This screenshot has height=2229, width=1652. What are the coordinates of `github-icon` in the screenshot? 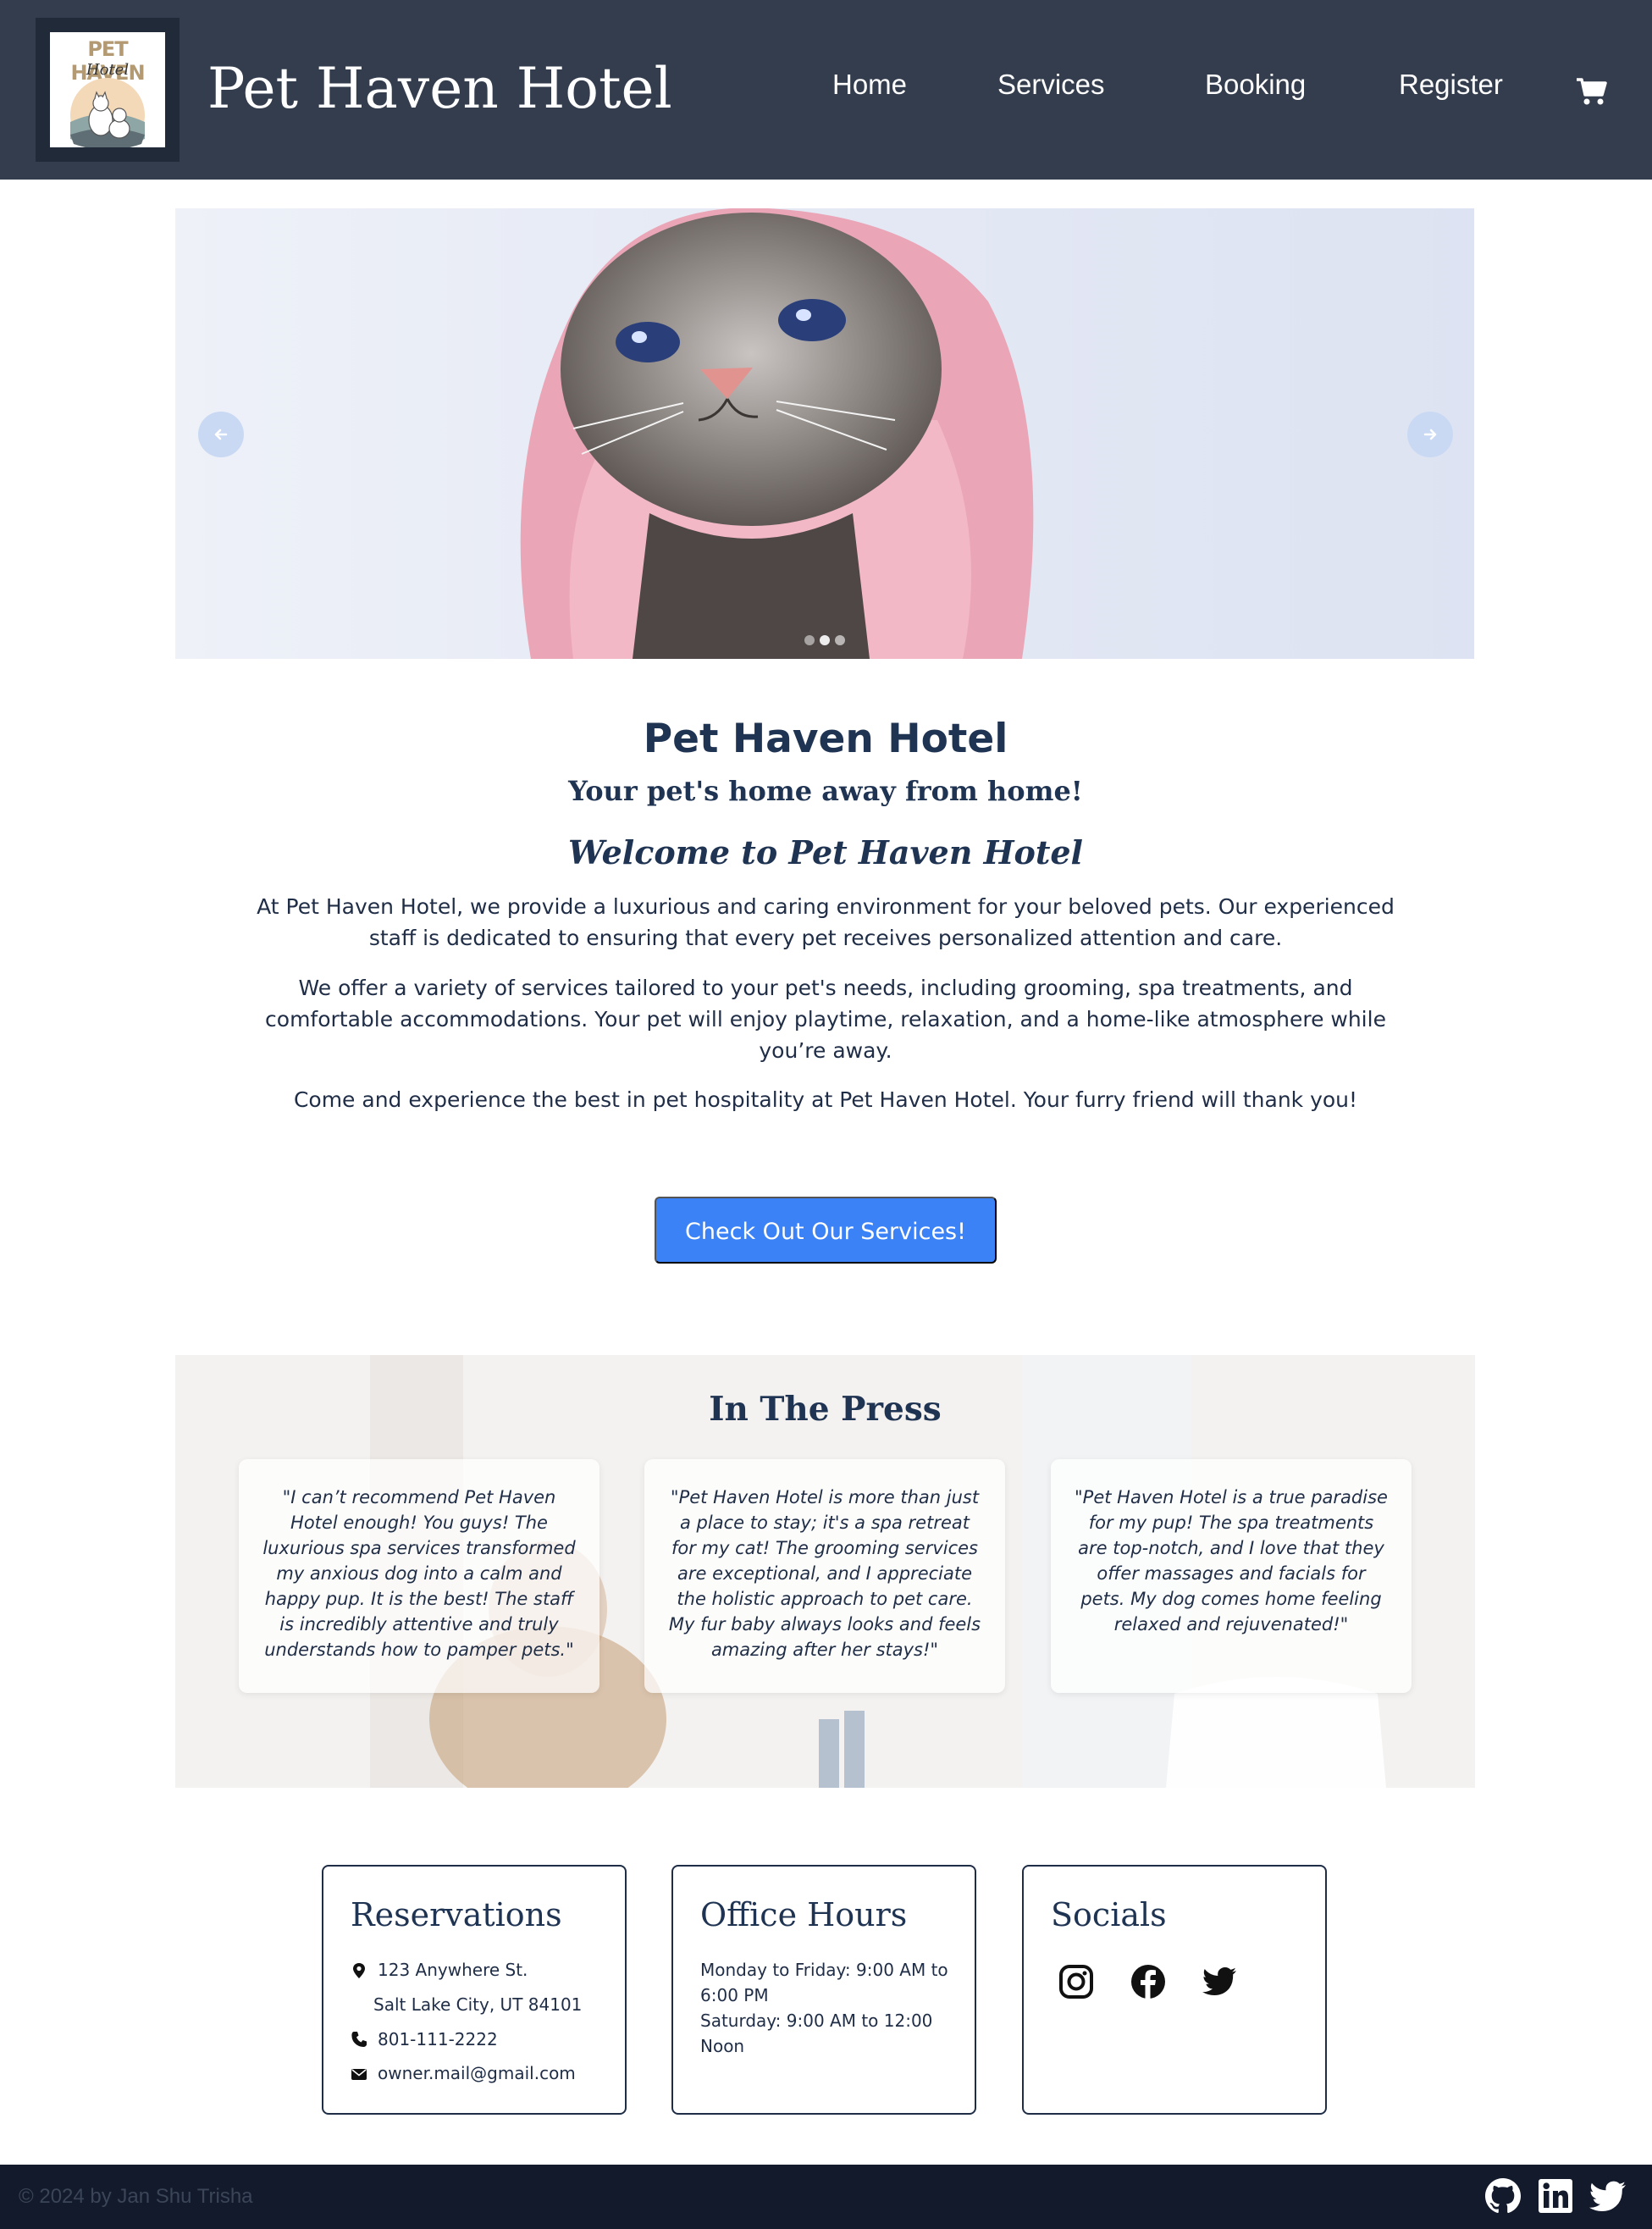 It's located at (1502, 2195).